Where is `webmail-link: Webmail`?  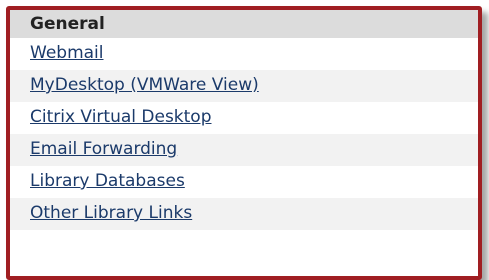 webmail-link: Webmail is located at coordinates (67, 53).